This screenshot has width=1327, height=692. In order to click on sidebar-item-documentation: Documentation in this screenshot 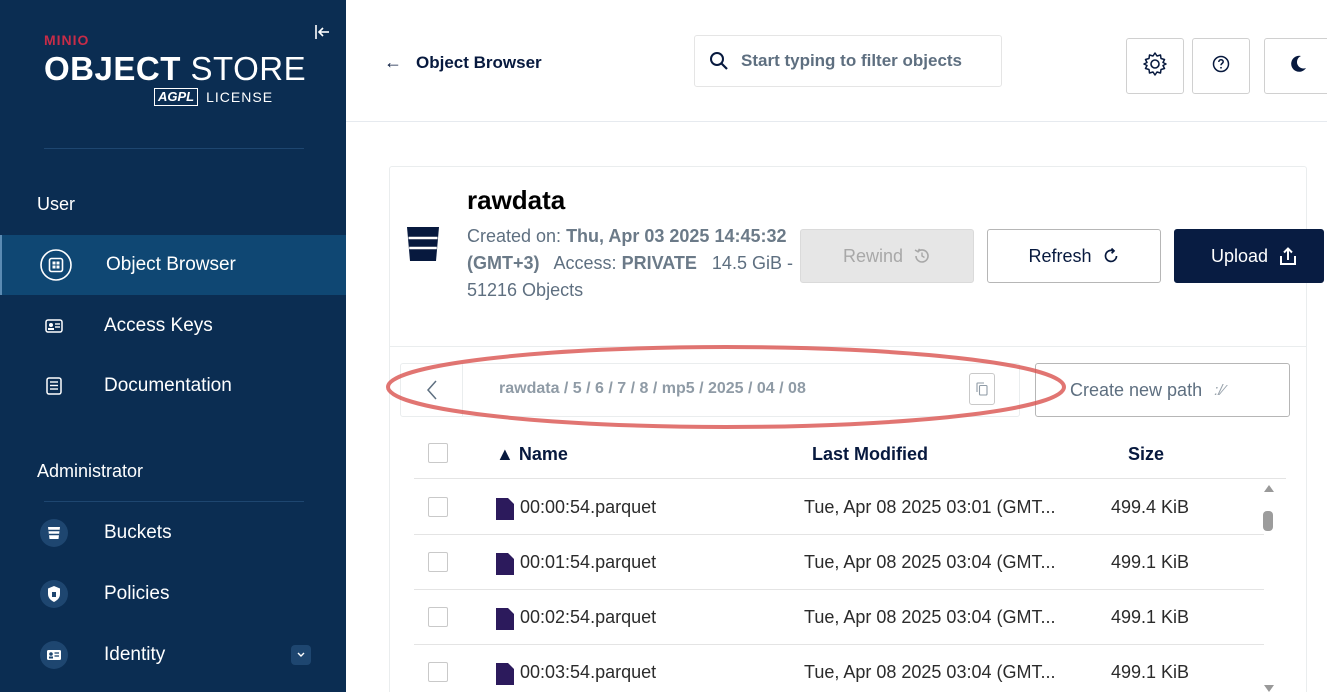, I will do `click(173, 386)`.